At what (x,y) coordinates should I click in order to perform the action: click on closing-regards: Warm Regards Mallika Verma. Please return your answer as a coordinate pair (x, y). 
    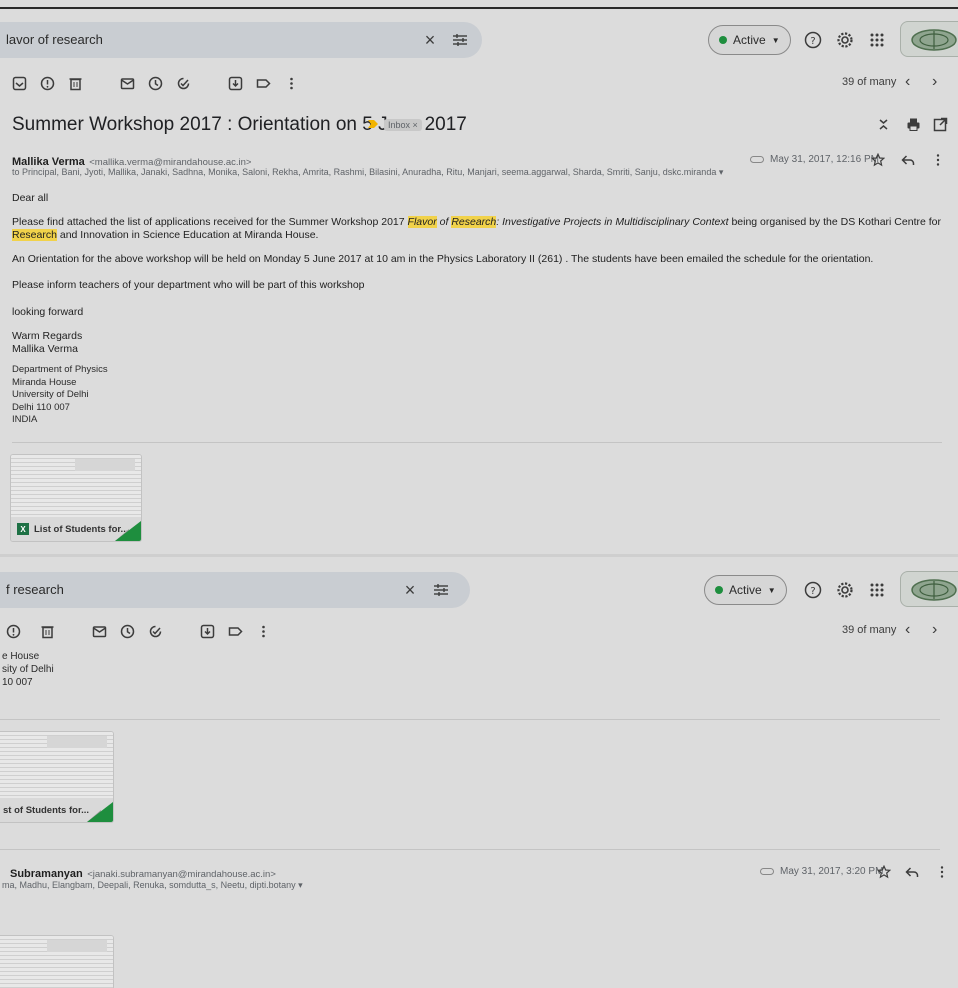
    Looking at the image, I should click on (47, 343).